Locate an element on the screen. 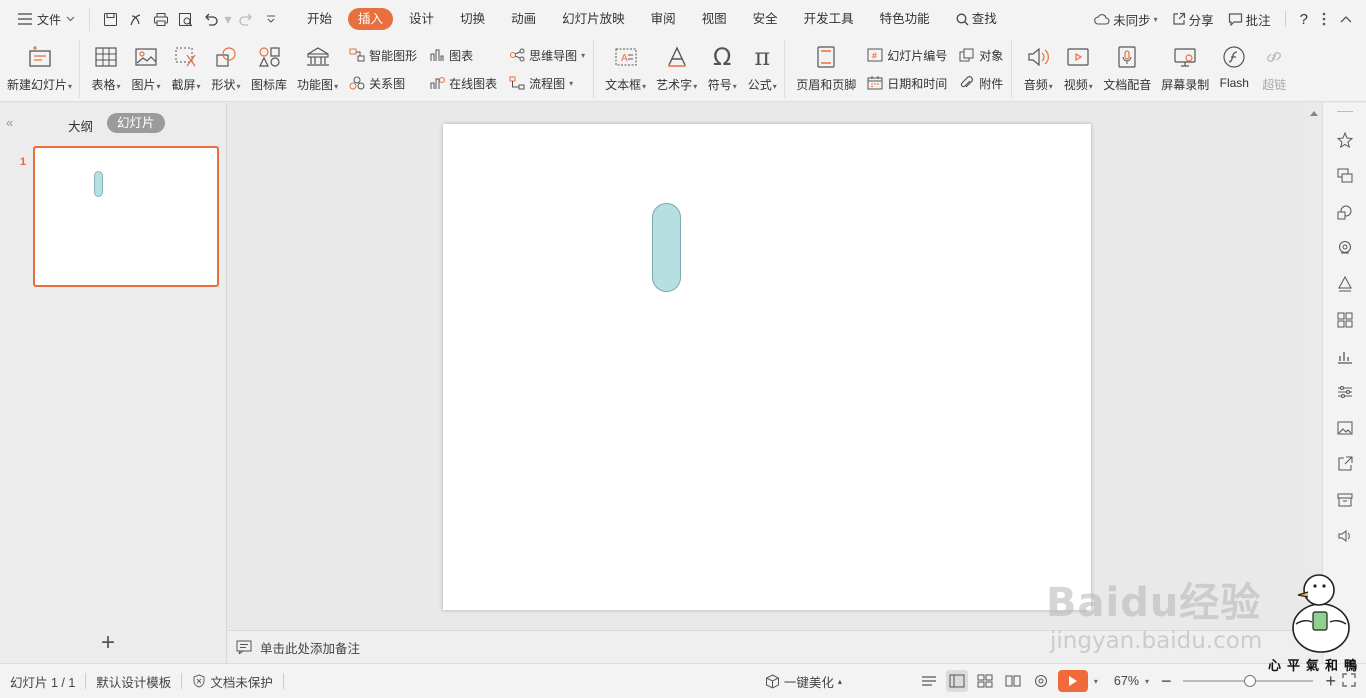 The height and width of the screenshot is (698, 1366). object-button: 对象 is located at coordinates (981, 55).